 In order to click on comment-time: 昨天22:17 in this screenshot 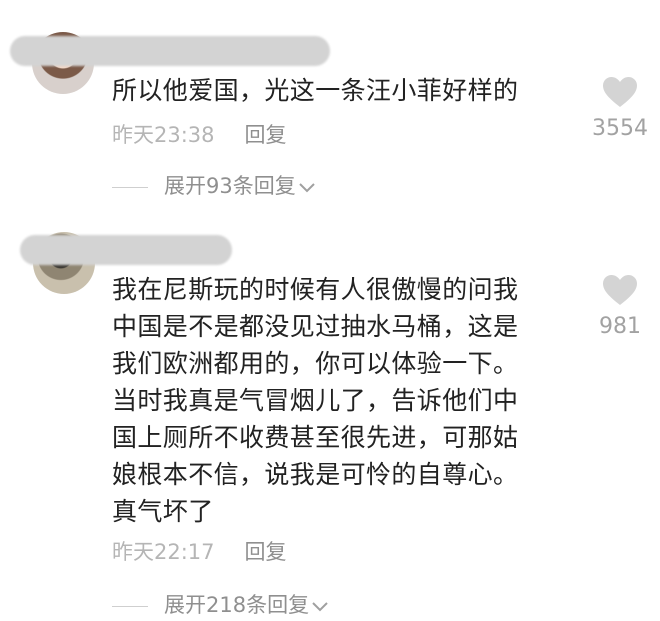, I will do `click(163, 552)`.